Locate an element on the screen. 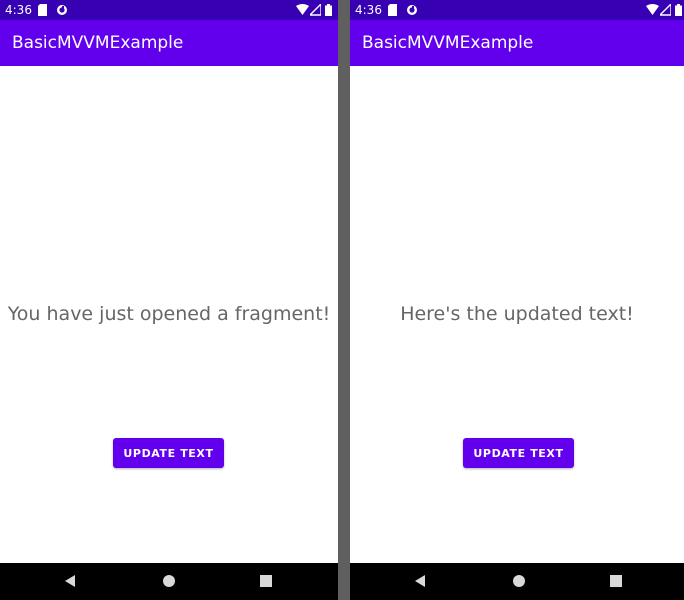  message-text: Here's the updated text! is located at coordinates (517, 314).